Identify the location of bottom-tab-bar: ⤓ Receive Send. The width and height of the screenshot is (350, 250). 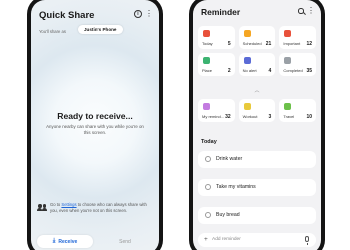
(95, 241).